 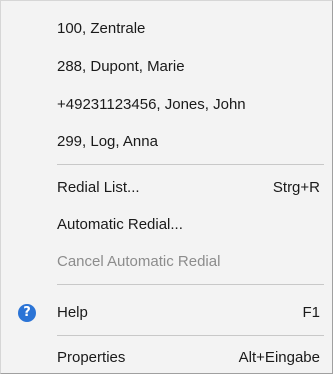 I want to click on menu-item-label: Help, so click(x=72, y=312).